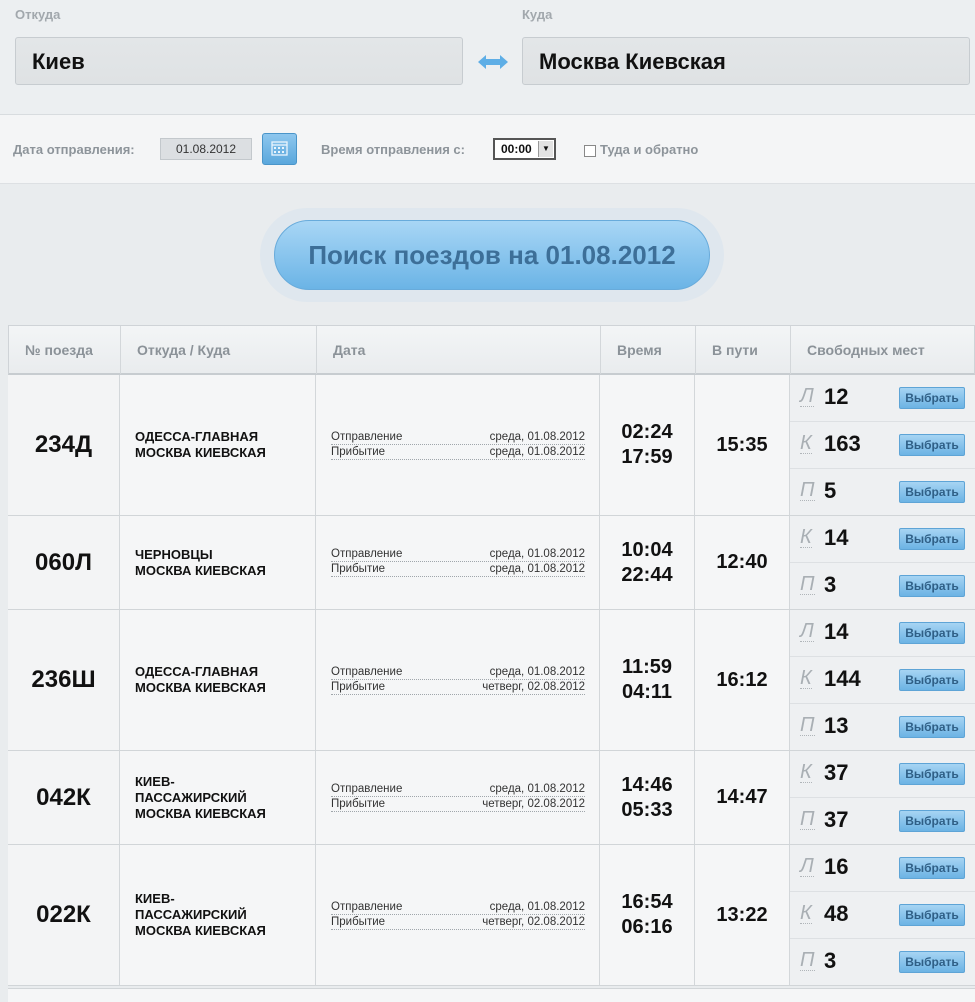  I want to click on seat-option: К 37 Выбрать, so click(882, 774).